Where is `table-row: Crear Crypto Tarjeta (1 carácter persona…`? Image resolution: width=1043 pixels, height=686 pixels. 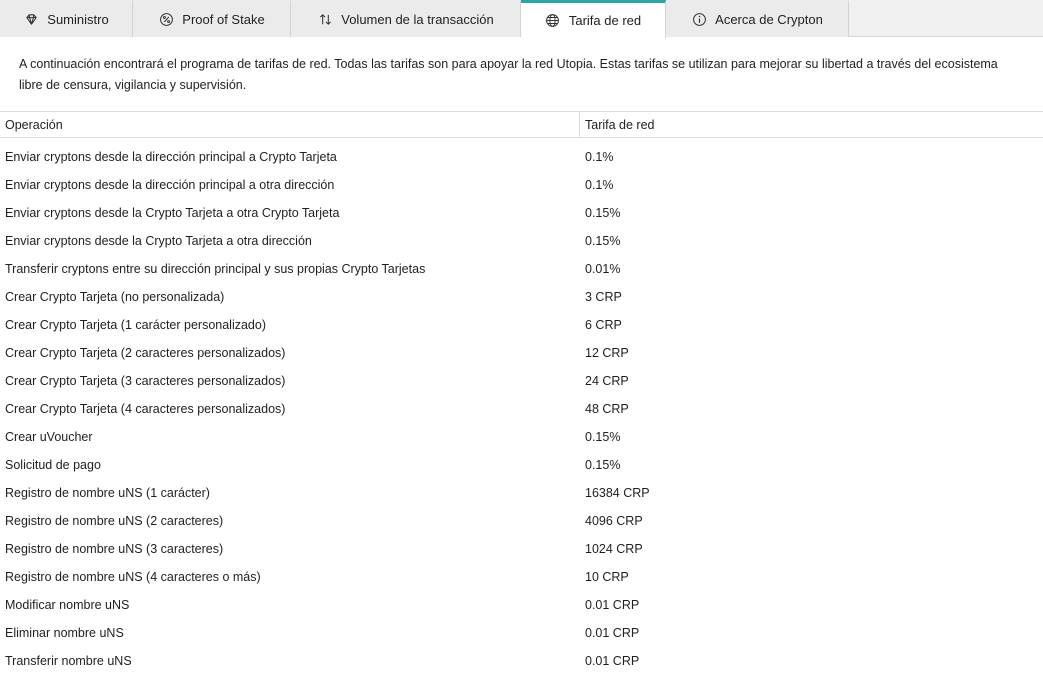
table-row: Crear Crypto Tarjeta (1 carácter persona… is located at coordinates (521, 325).